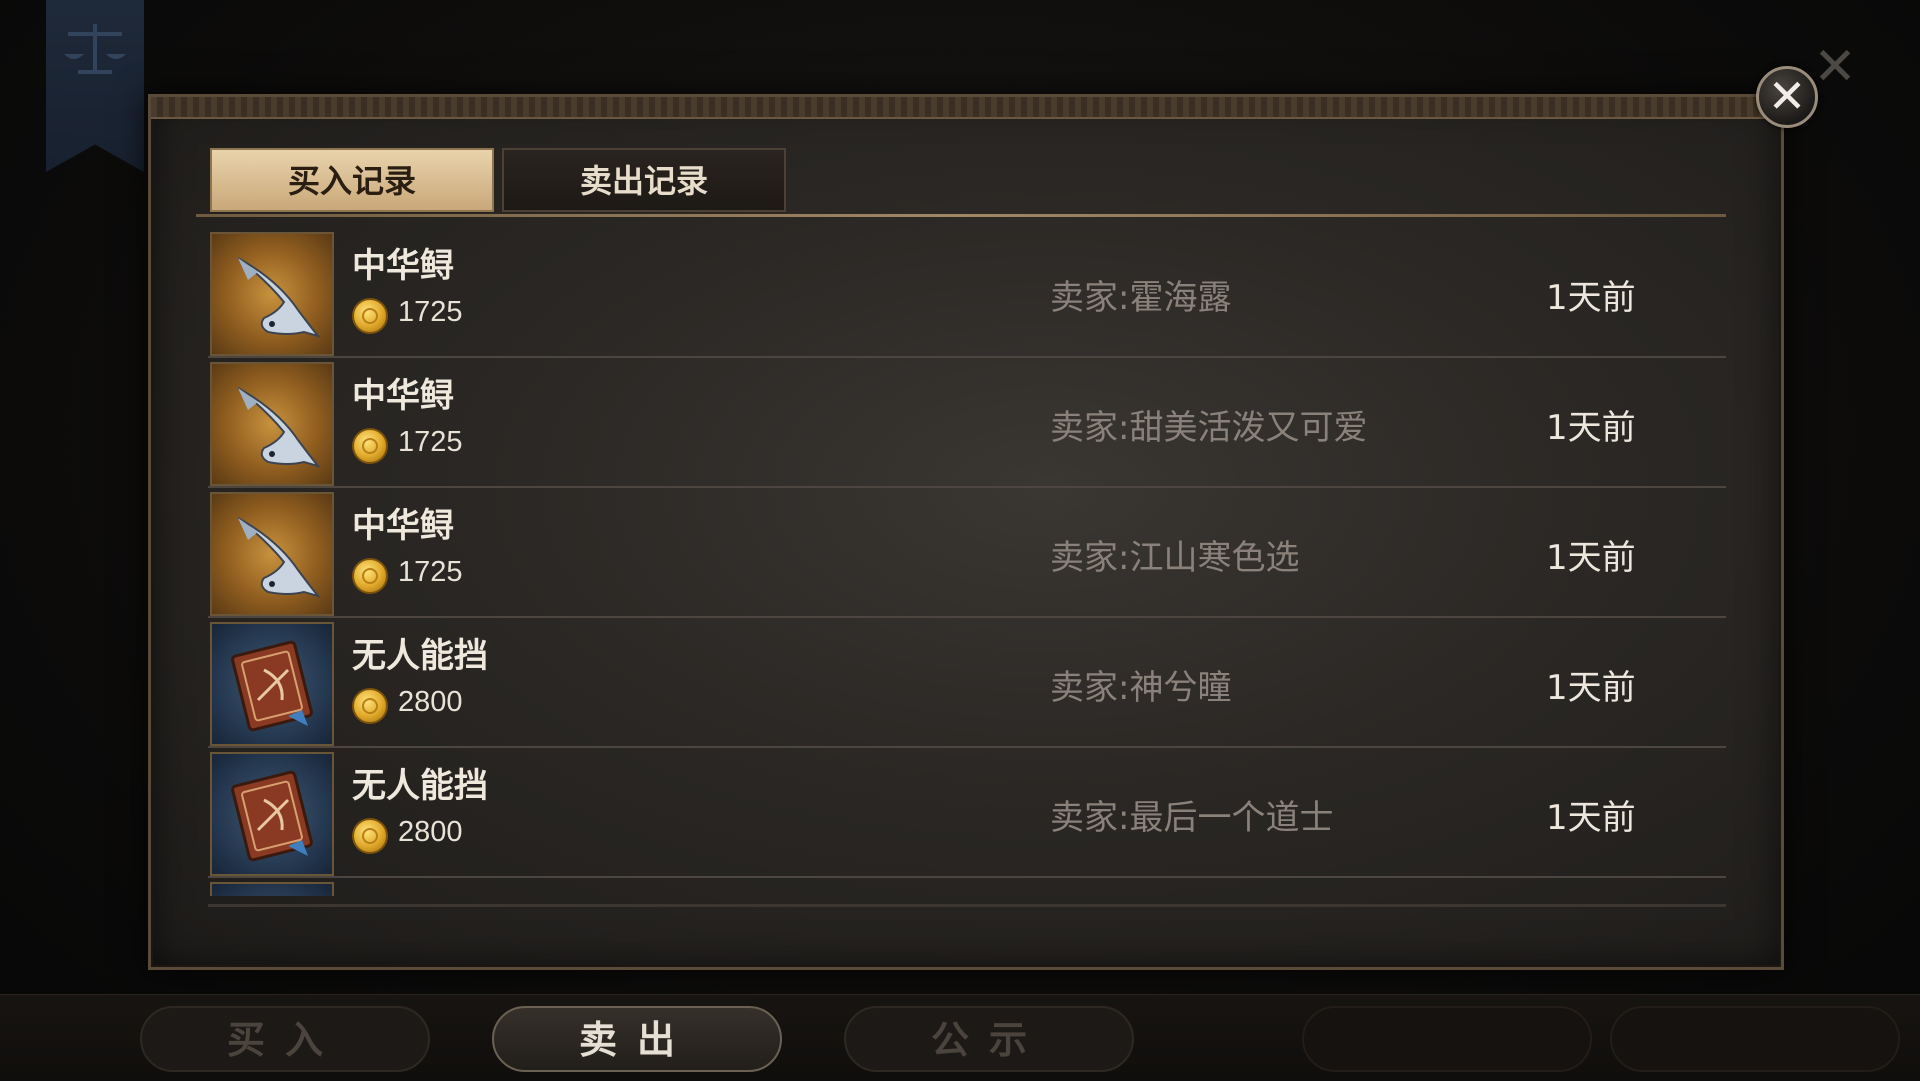 The width and height of the screenshot is (1920, 1081). I want to click on tab-sell-records: 卖出记录, so click(644, 180).